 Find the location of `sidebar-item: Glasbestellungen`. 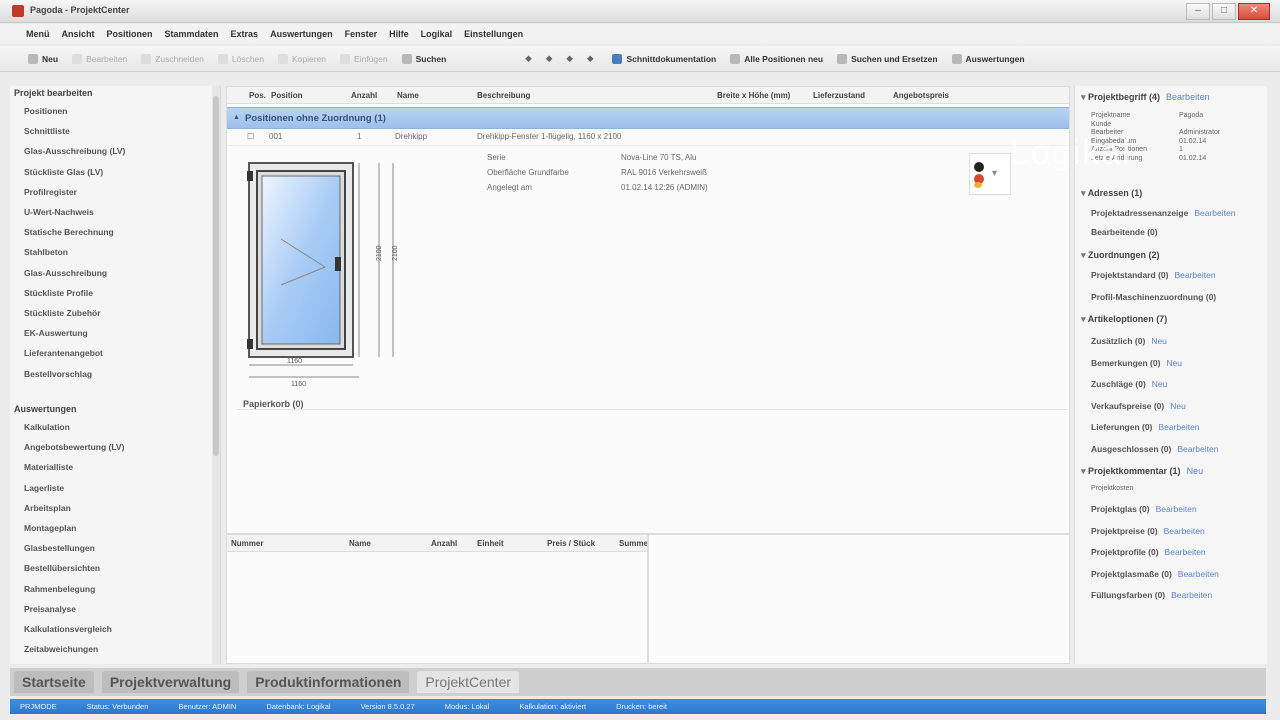

sidebar-item: Glasbestellungen is located at coordinates (59, 548).